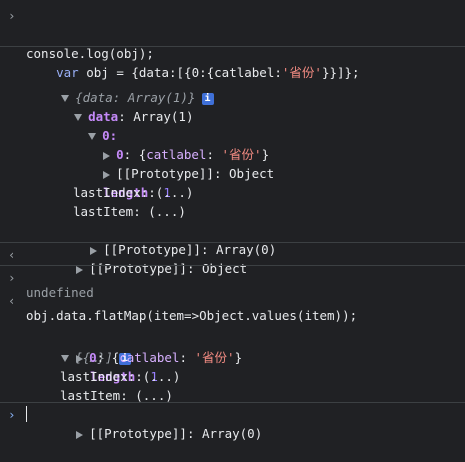 This screenshot has height=462, width=465. Describe the element at coordinates (124, 376) in the screenshot. I see `result-length-row: length: 1` at that location.